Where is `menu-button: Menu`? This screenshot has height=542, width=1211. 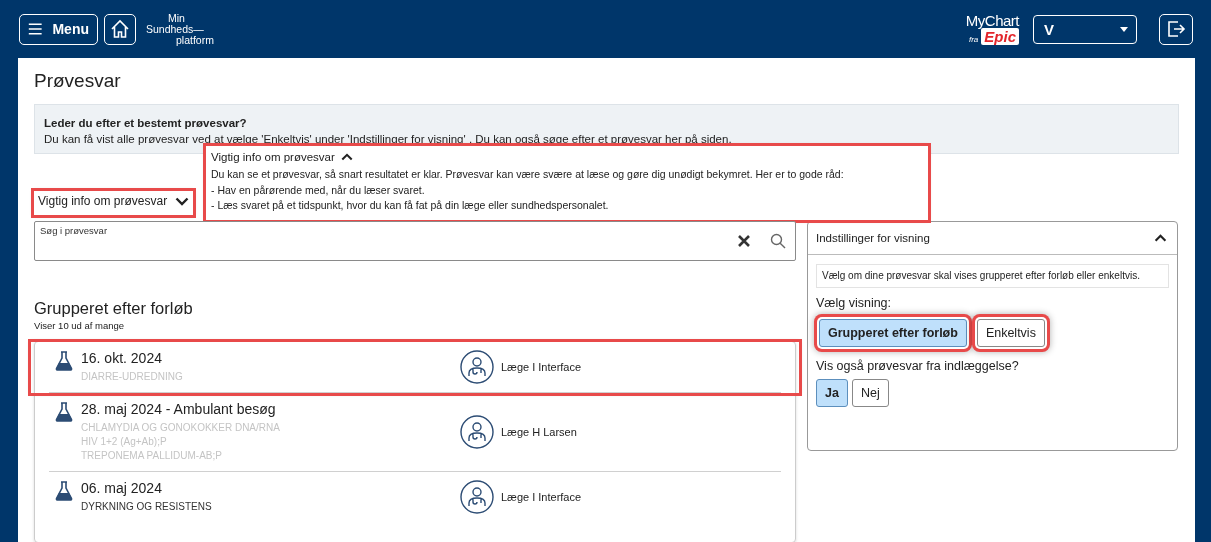 menu-button: Menu is located at coordinates (58, 29).